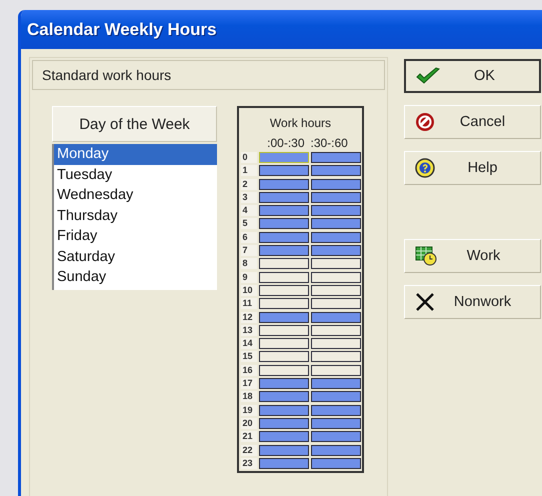 Image resolution: width=542 pixels, height=496 pixels. Describe the element at coordinates (248, 210) in the screenshot. I see `hour-label: 4` at that location.